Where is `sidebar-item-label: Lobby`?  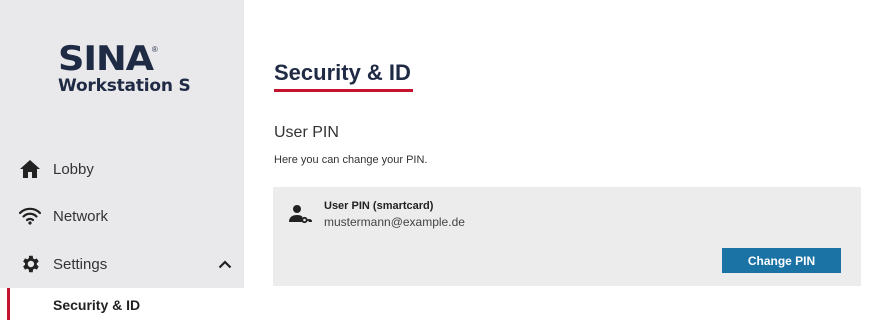
sidebar-item-label: Lobby is located at coordinates (73, 169).